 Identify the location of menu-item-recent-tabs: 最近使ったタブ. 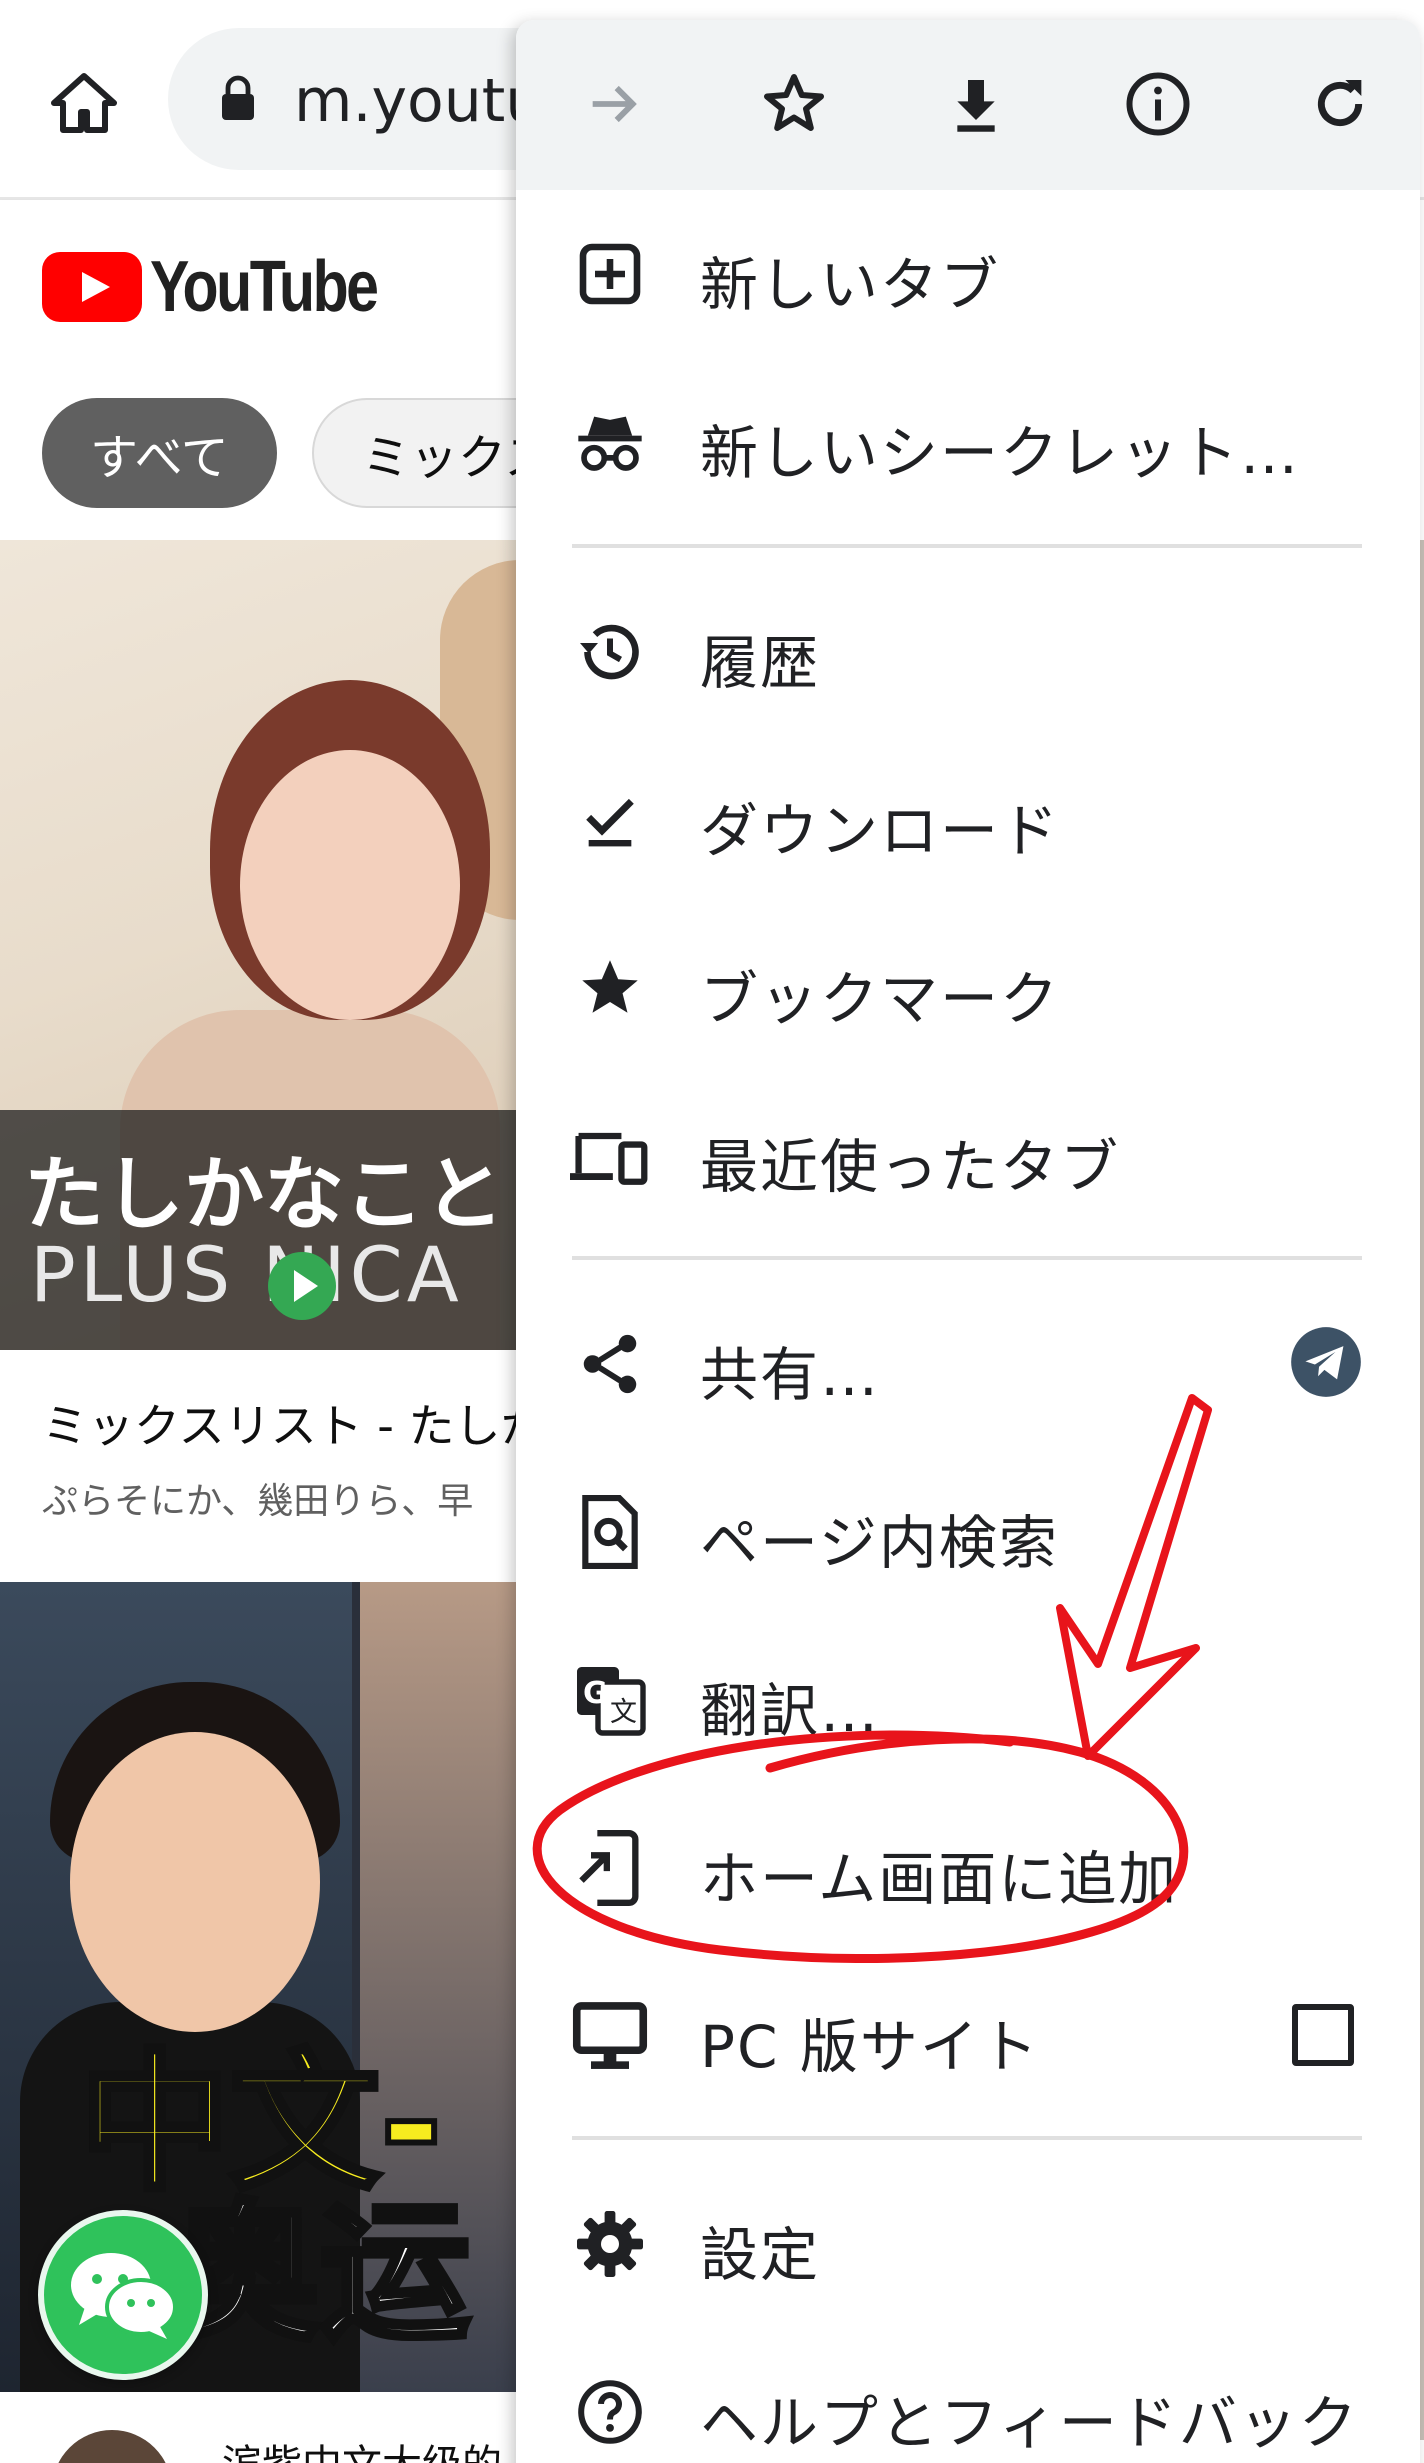
(968, 1156).